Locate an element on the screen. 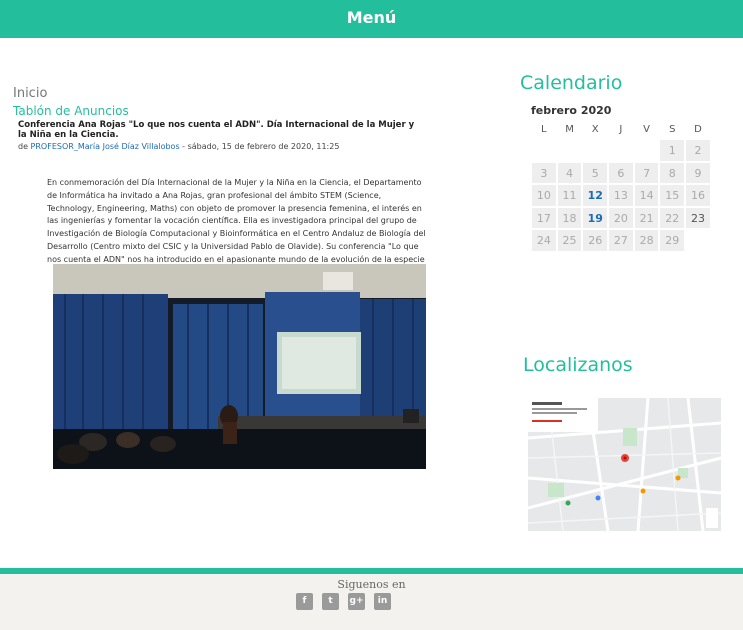 This screenshot has width=743, height=630. calendar-day: 21 is located at coordinates (646, 217).